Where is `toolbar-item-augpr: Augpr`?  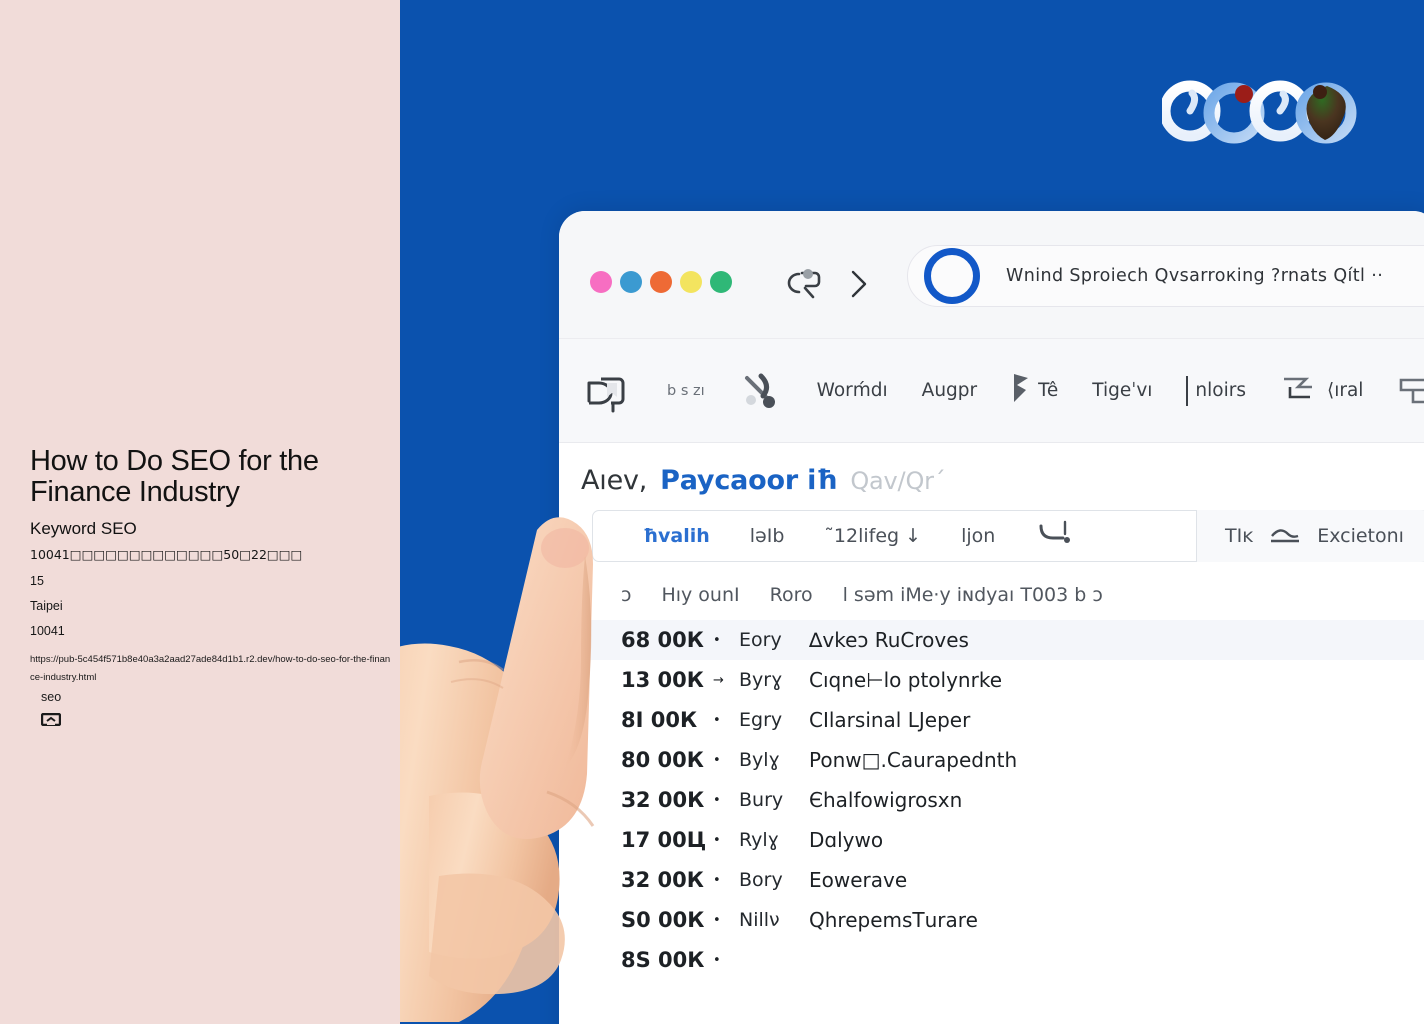
toolbar-item-augpr: Augpr is located at coordinates (949, 390).